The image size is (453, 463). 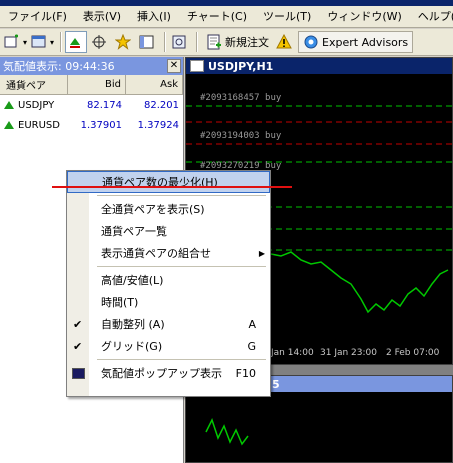 I want to click on symbol-name: USDJPY, so click(x=36, y=105).